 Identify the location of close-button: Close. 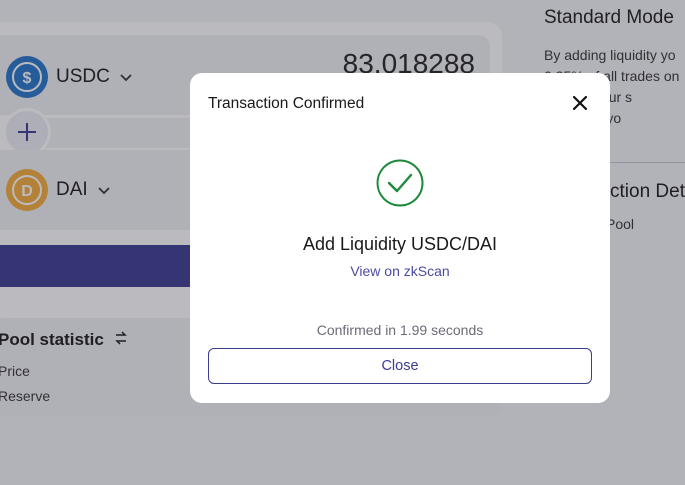
(400, 366).